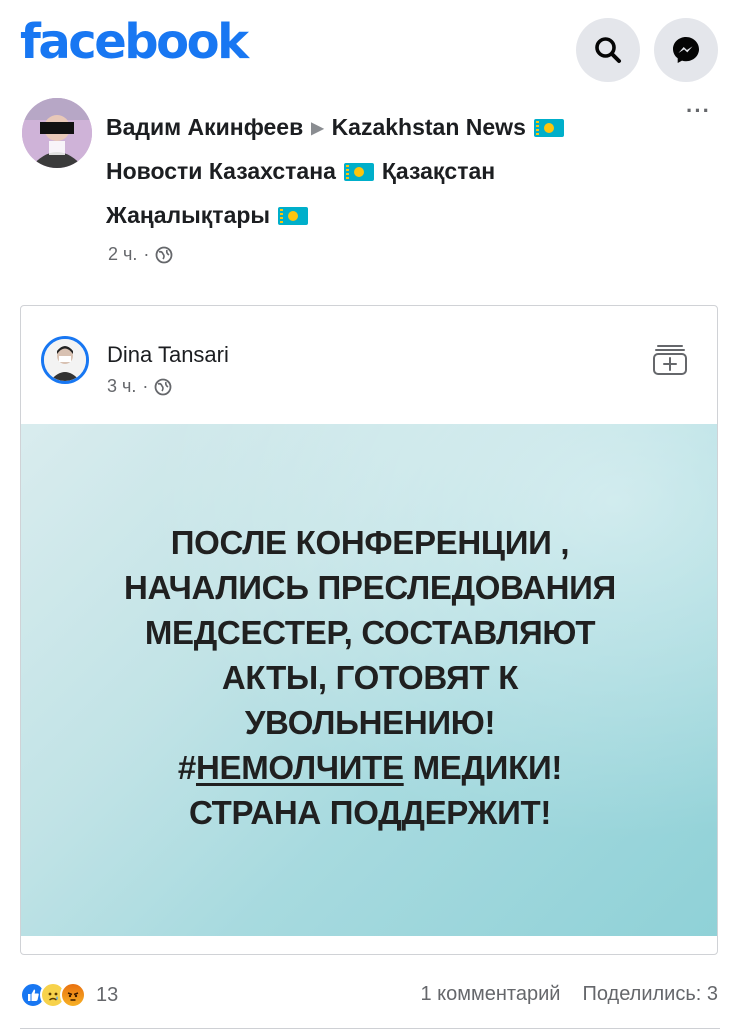 This screenshot has height=1034, width=740. I want to click on search-button, so click(608, 50).